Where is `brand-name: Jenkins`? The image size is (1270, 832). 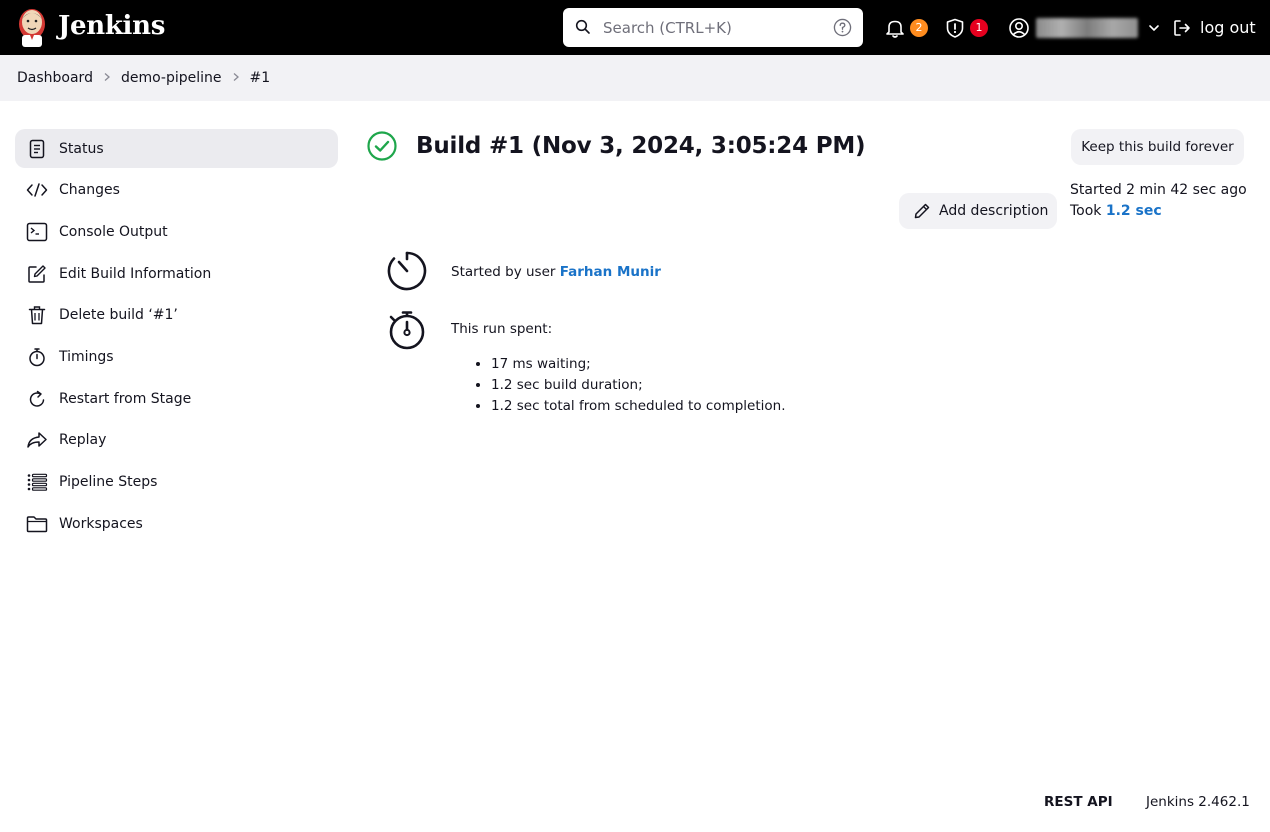 brand-name: Jenkins is located at coordinates (111, 26).